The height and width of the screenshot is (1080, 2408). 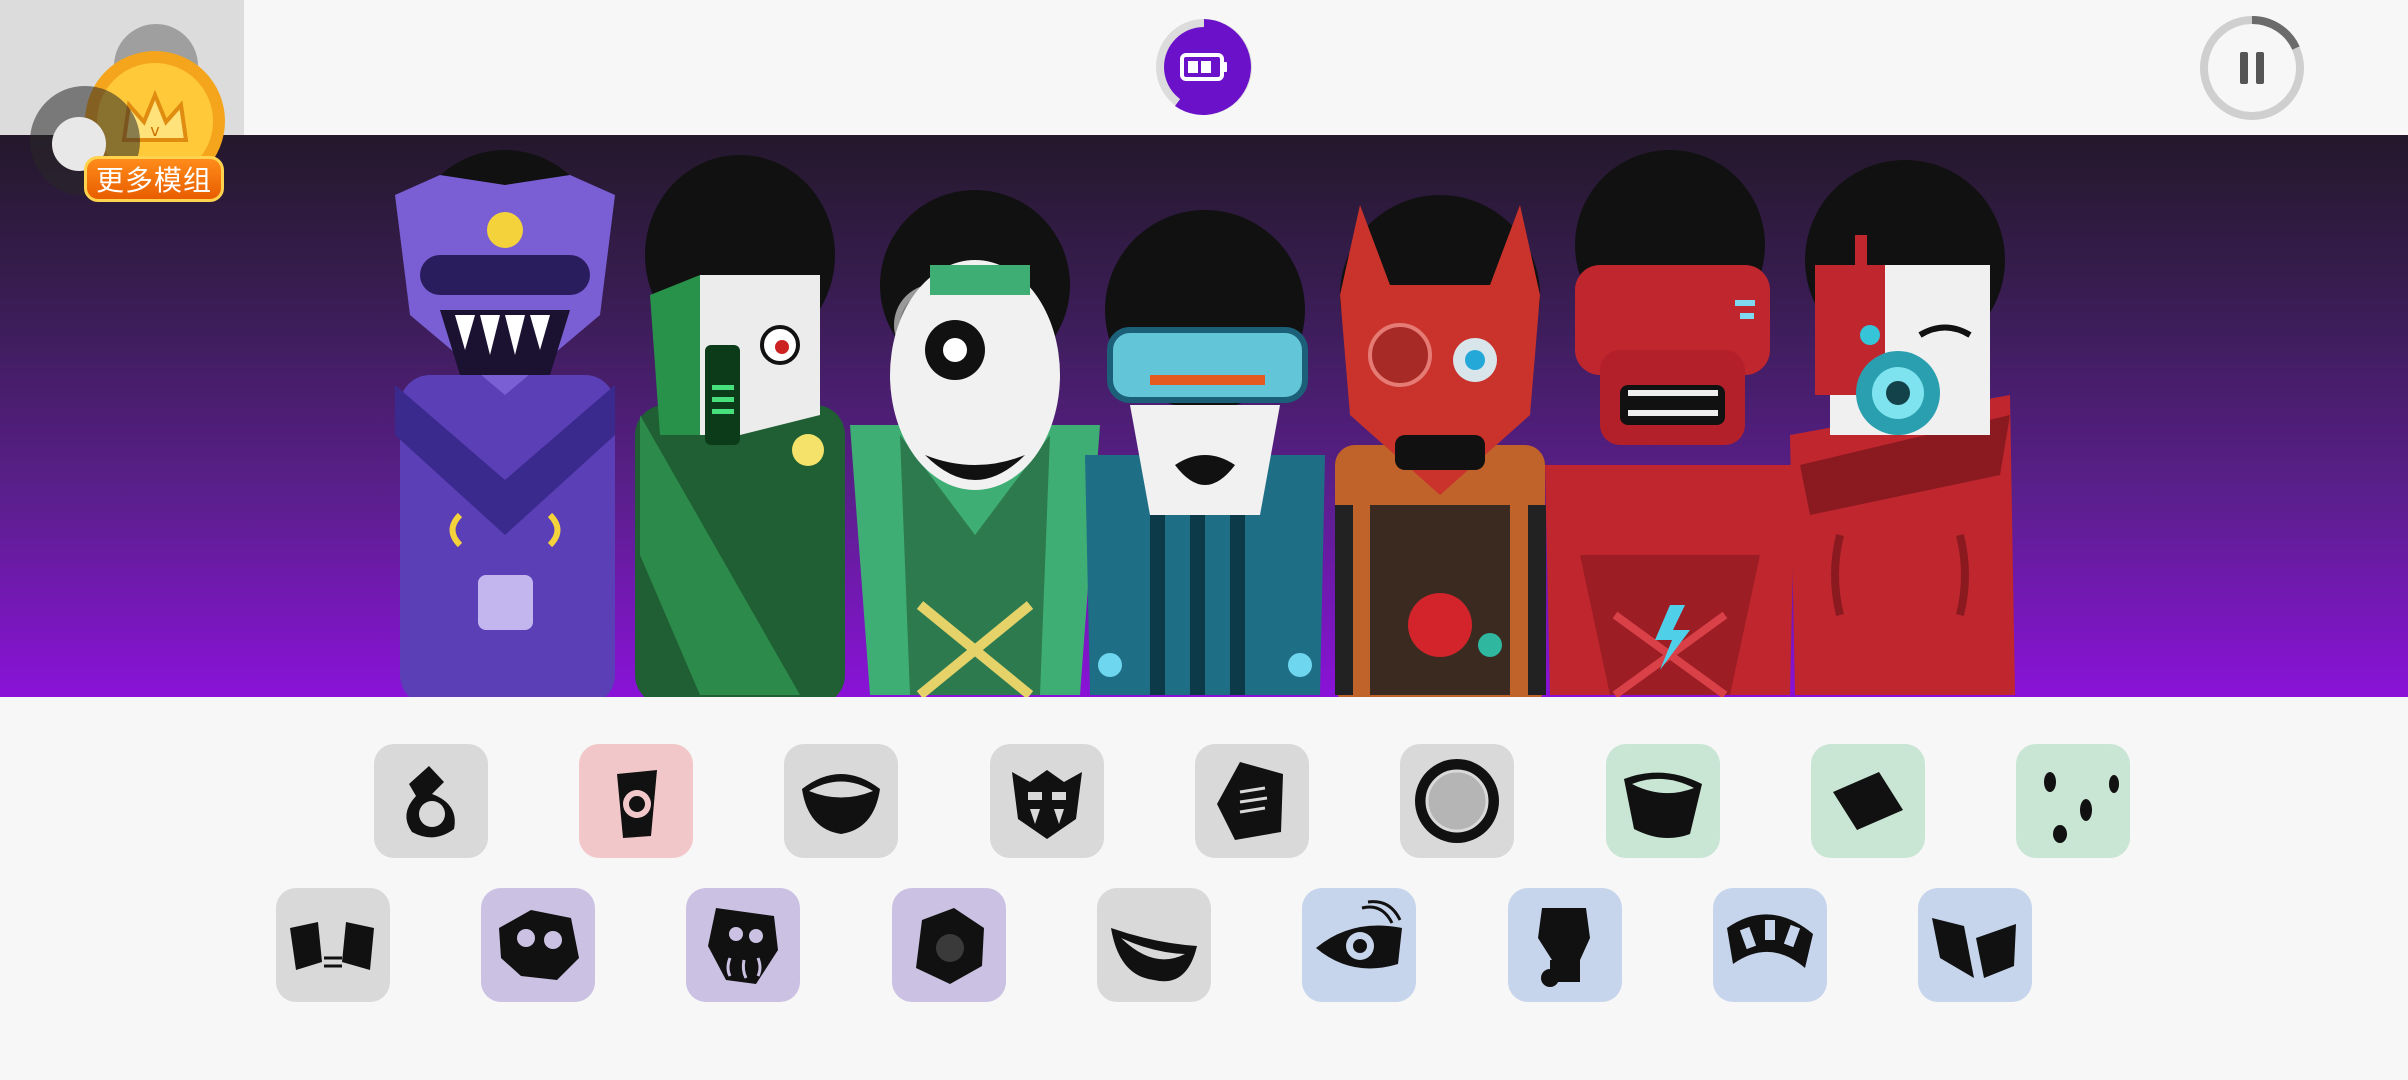 I want to click on basin-sound-icon, so click(x=1663, y=805).